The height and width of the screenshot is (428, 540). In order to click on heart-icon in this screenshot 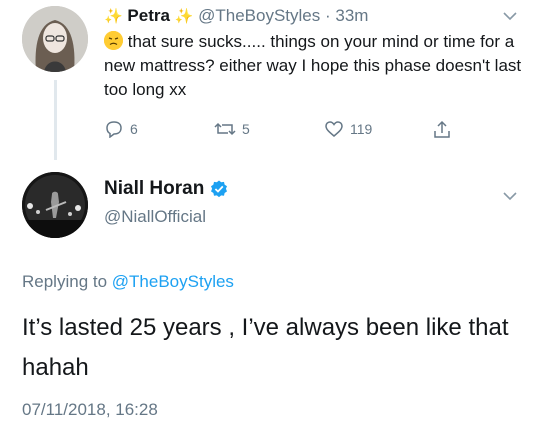, I will do `click(334, 129)`.